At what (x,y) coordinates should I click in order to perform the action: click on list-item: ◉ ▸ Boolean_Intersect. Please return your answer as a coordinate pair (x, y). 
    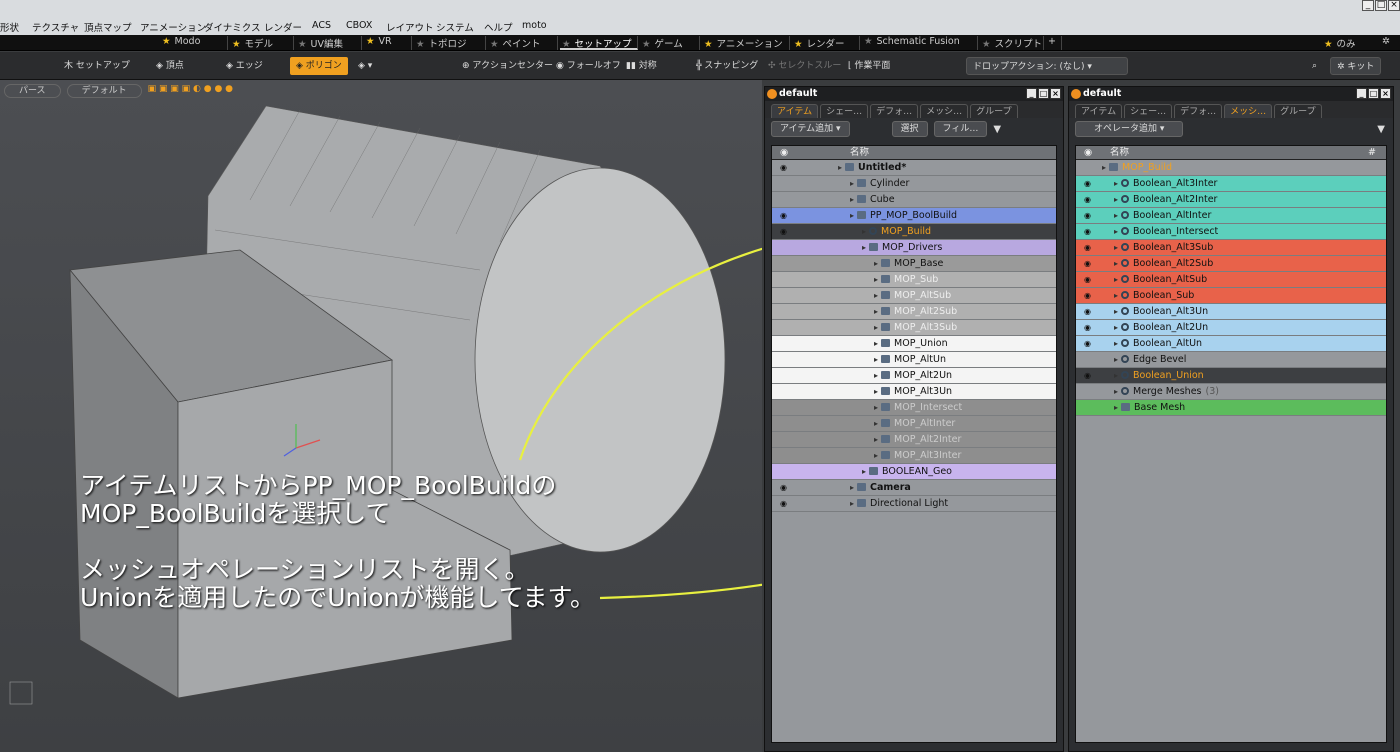
    Looking at the image, I should click on (1231, 232).